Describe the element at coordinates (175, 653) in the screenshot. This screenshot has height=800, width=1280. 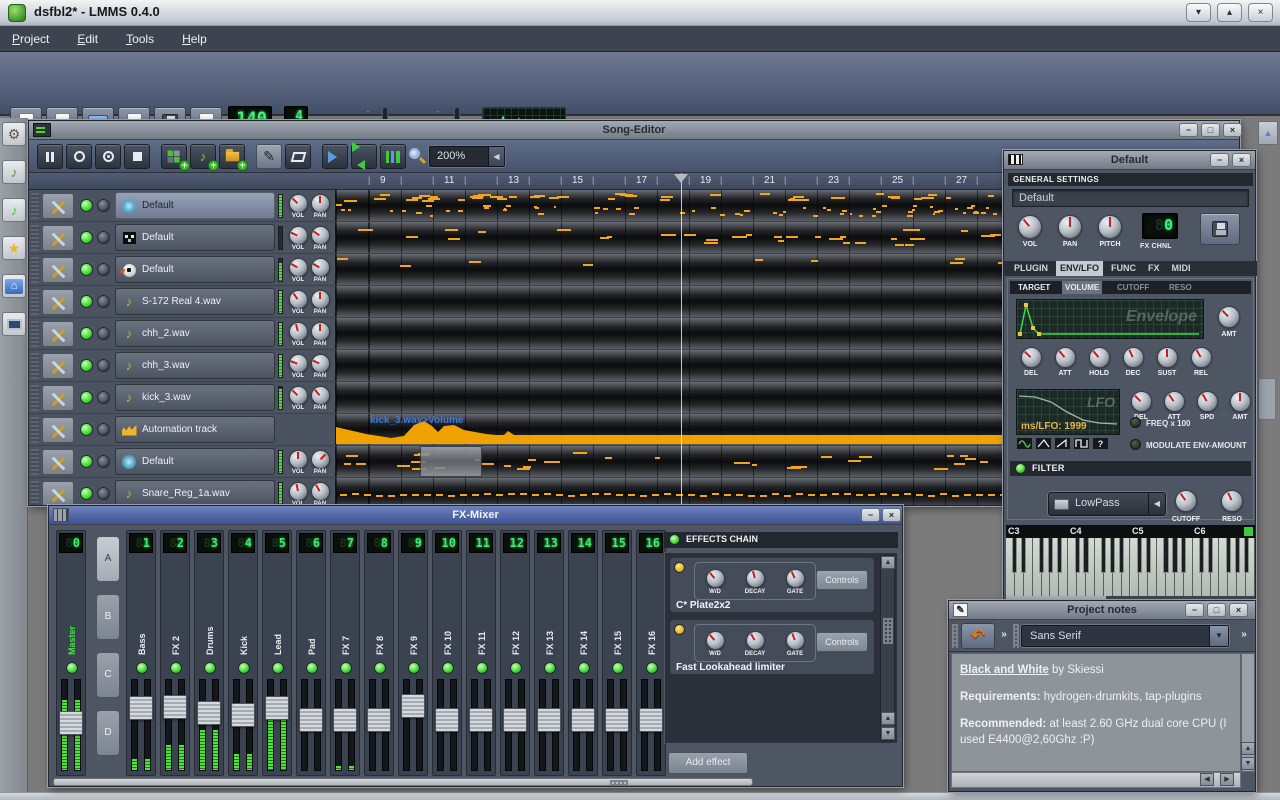
I see `mixer-channel-fx-2: 88 2 FX 2` at that location.